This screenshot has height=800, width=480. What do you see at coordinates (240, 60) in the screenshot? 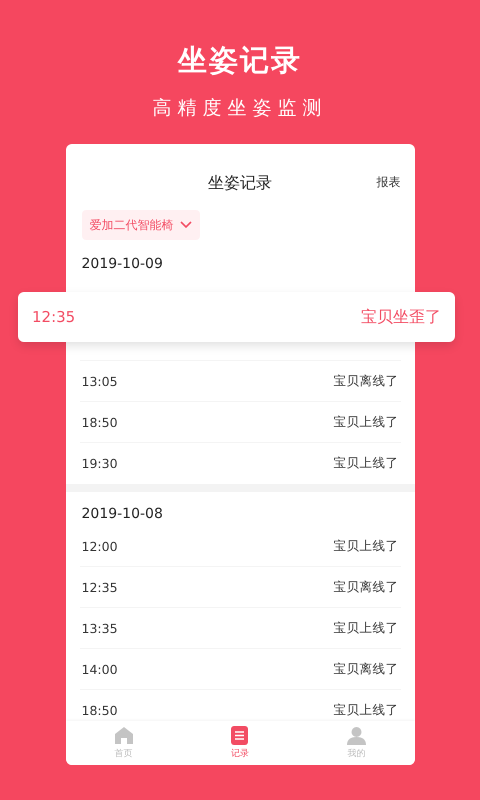
I see `headline: 坐姿记录` at bounding box center [240, 60].